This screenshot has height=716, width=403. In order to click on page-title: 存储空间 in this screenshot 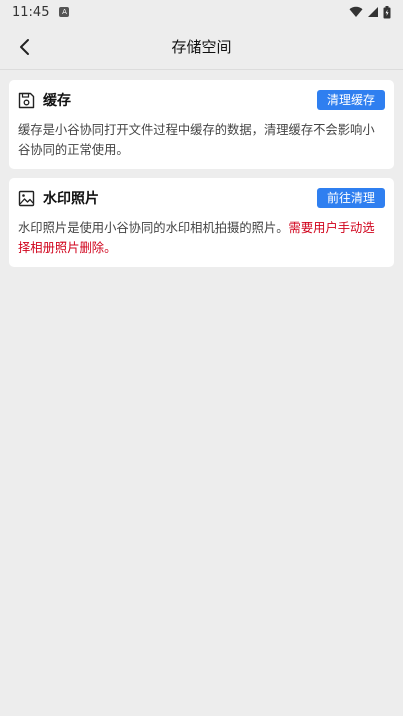, I will do `click(201, 47)`.